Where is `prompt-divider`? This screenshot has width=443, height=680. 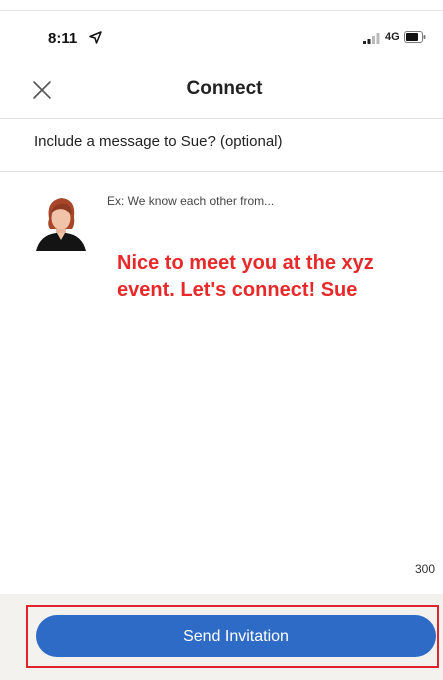
prompt-divider is located at coordinates (221, 171).